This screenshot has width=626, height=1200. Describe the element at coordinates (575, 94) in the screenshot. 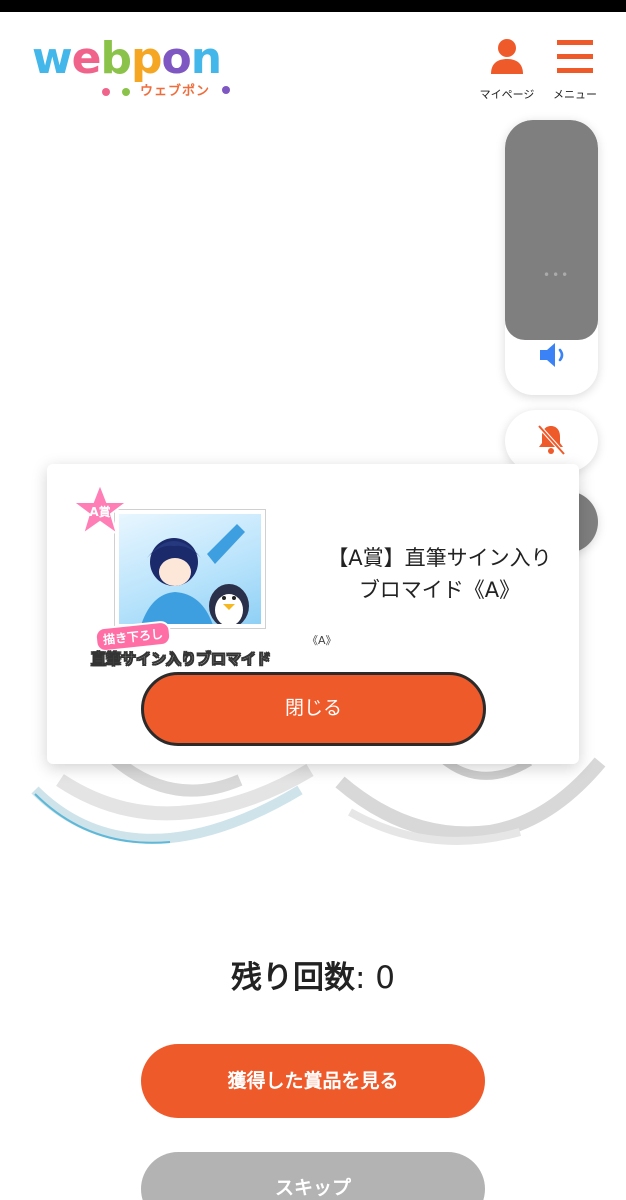

I see `menu-label: メニュー` at that location.